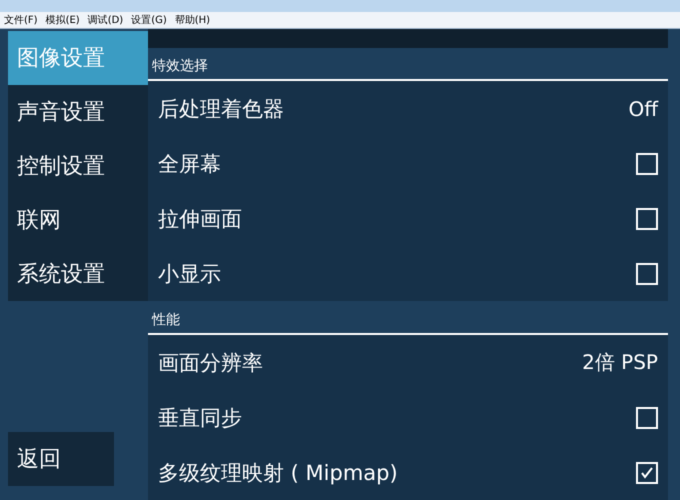  What do you see at coordinates (210, 363) in the screenshot?
I see `setting-label: 画面分辨率` at bounding box center [210, 363].